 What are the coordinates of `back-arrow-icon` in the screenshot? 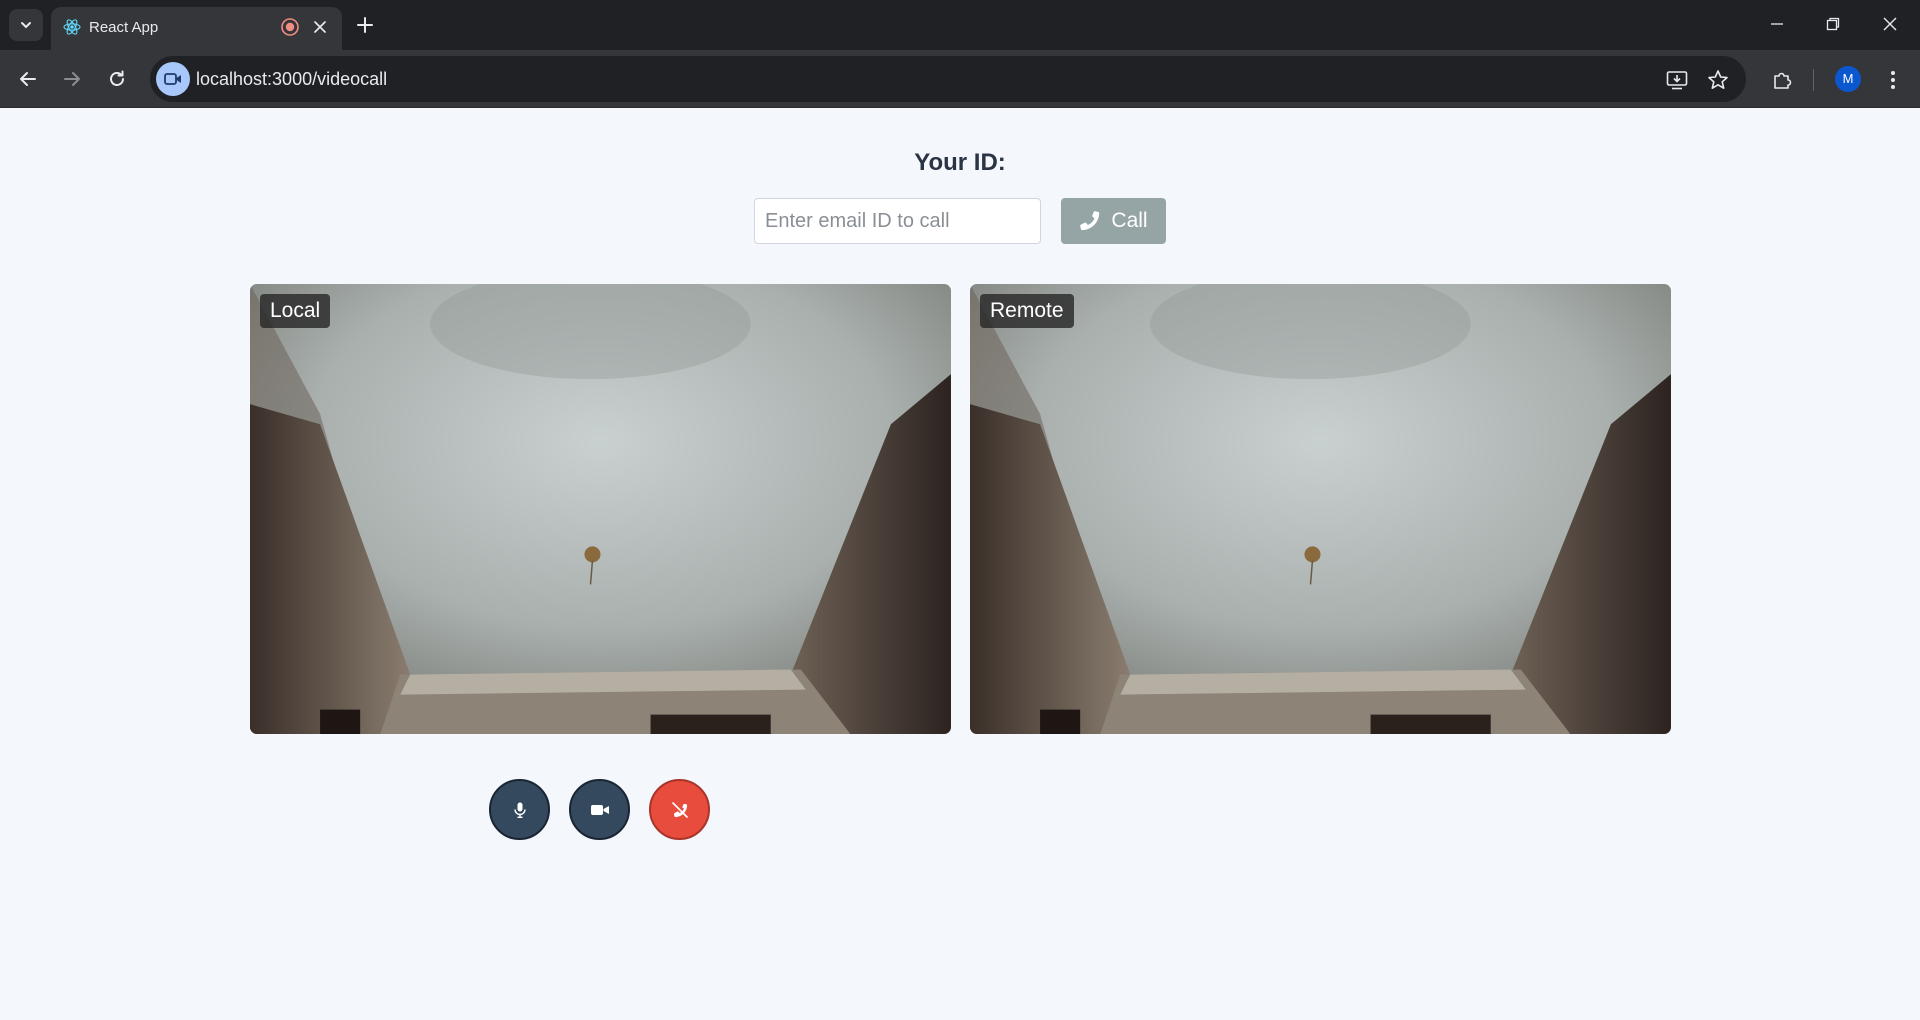 It's located at (28, 79).